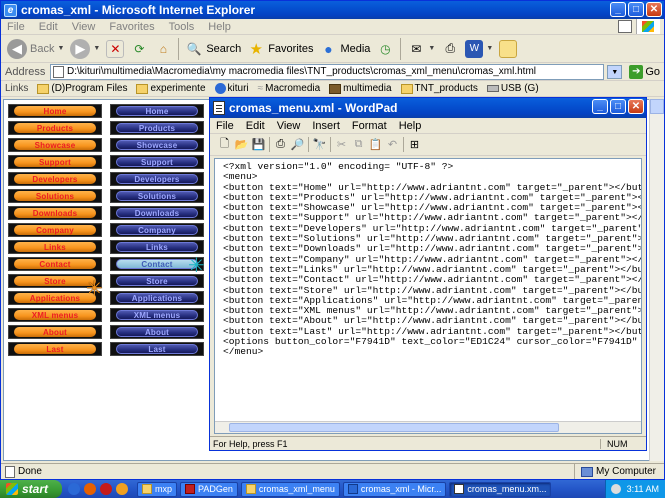  Describe the element at coordinates (231, 88) in the screenshot. I see `link-kituri: kituri` at that location.